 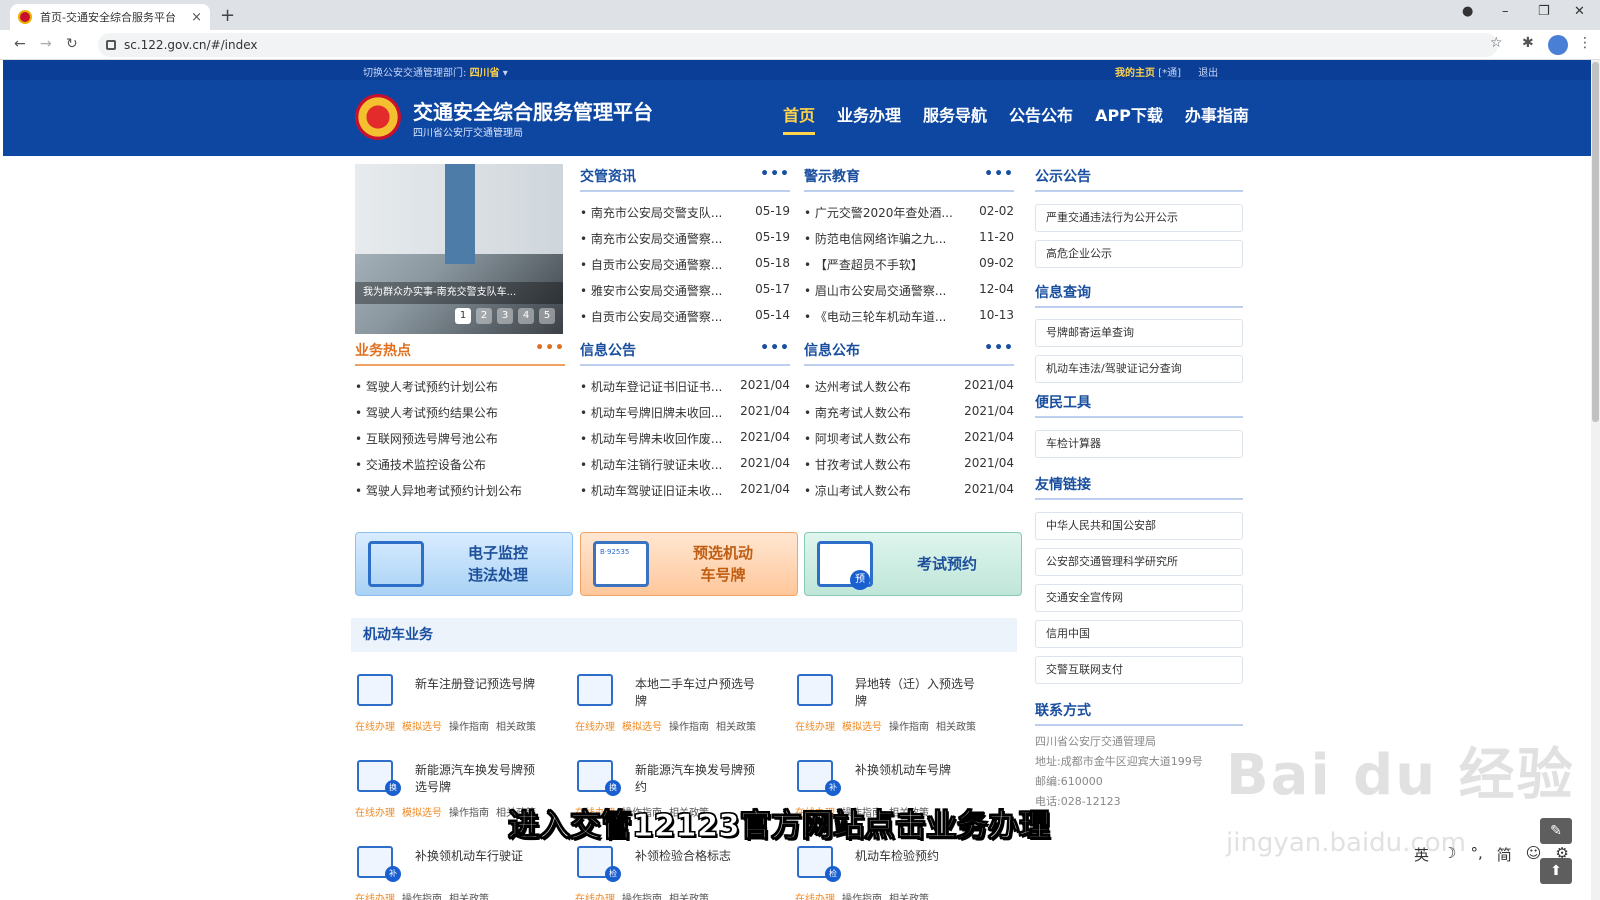 I want to click on profile-menu-icon: ●, so click(x=1467, y=11).